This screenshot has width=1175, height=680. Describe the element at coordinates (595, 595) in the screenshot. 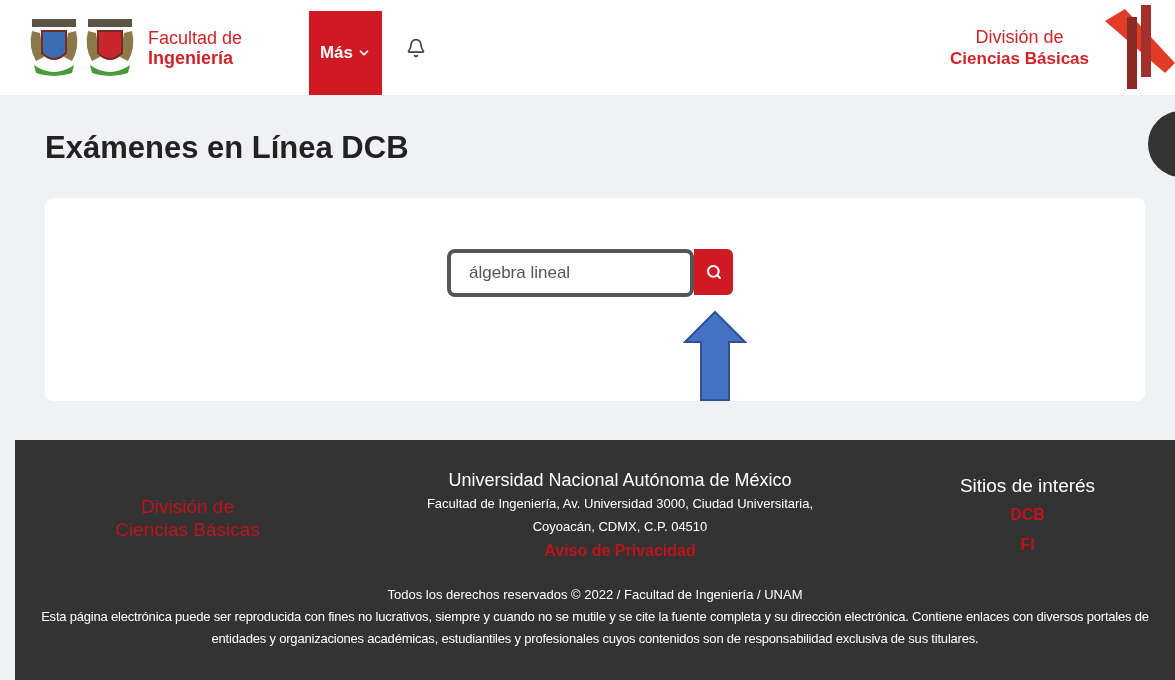

I see `copyright-text: Todos los derechos reservados © 2022 / Facultad de Ingeniería / UNAM` at that location.